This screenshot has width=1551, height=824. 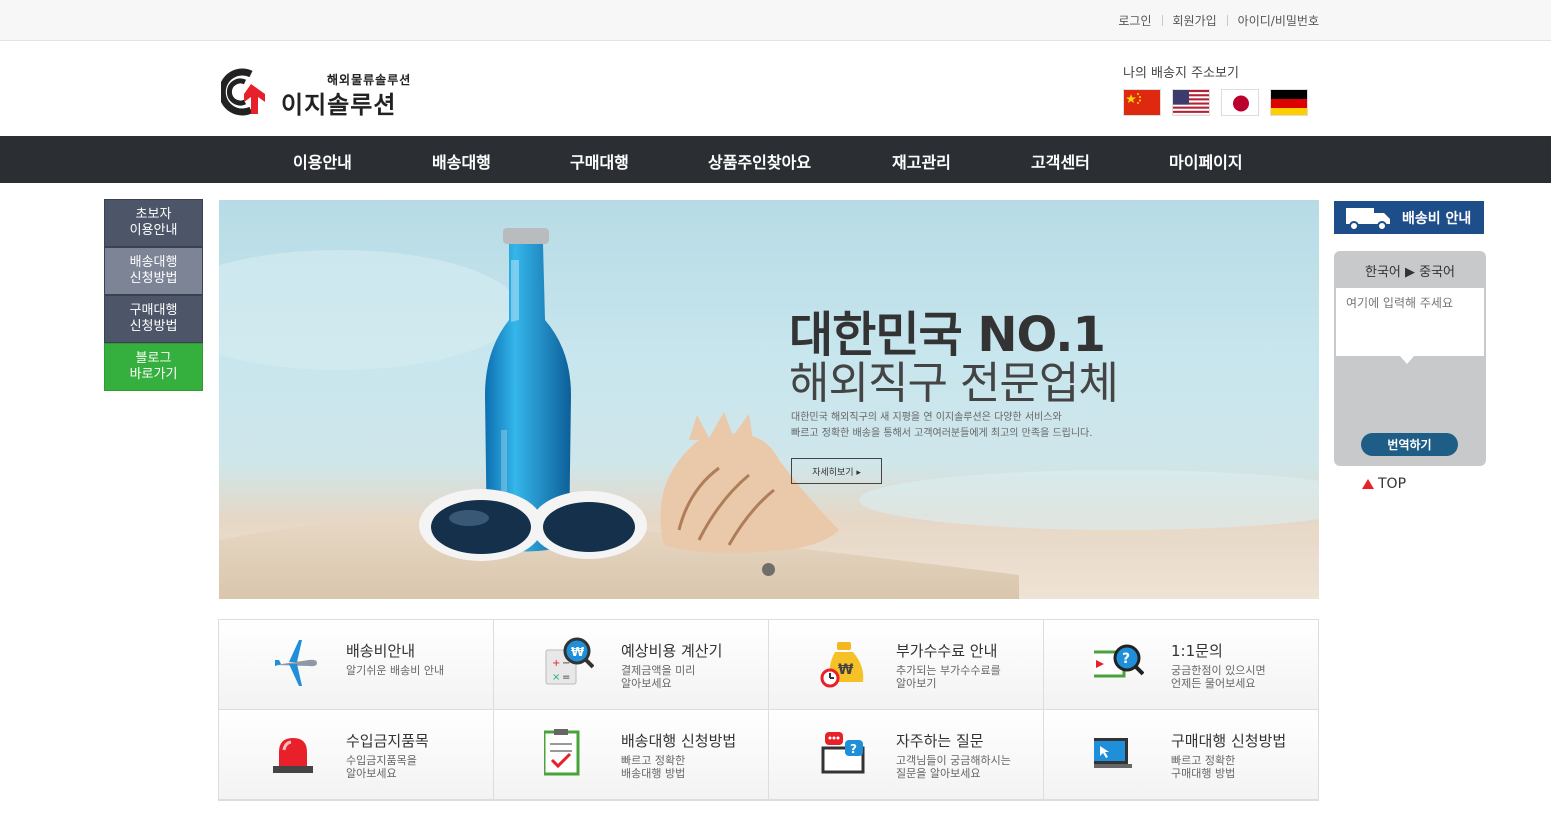 What do you see at coordinates (153, 367) in the screenshot?
I see `blog-button: 블로그 바로가기` at bounding box center [153, 367].